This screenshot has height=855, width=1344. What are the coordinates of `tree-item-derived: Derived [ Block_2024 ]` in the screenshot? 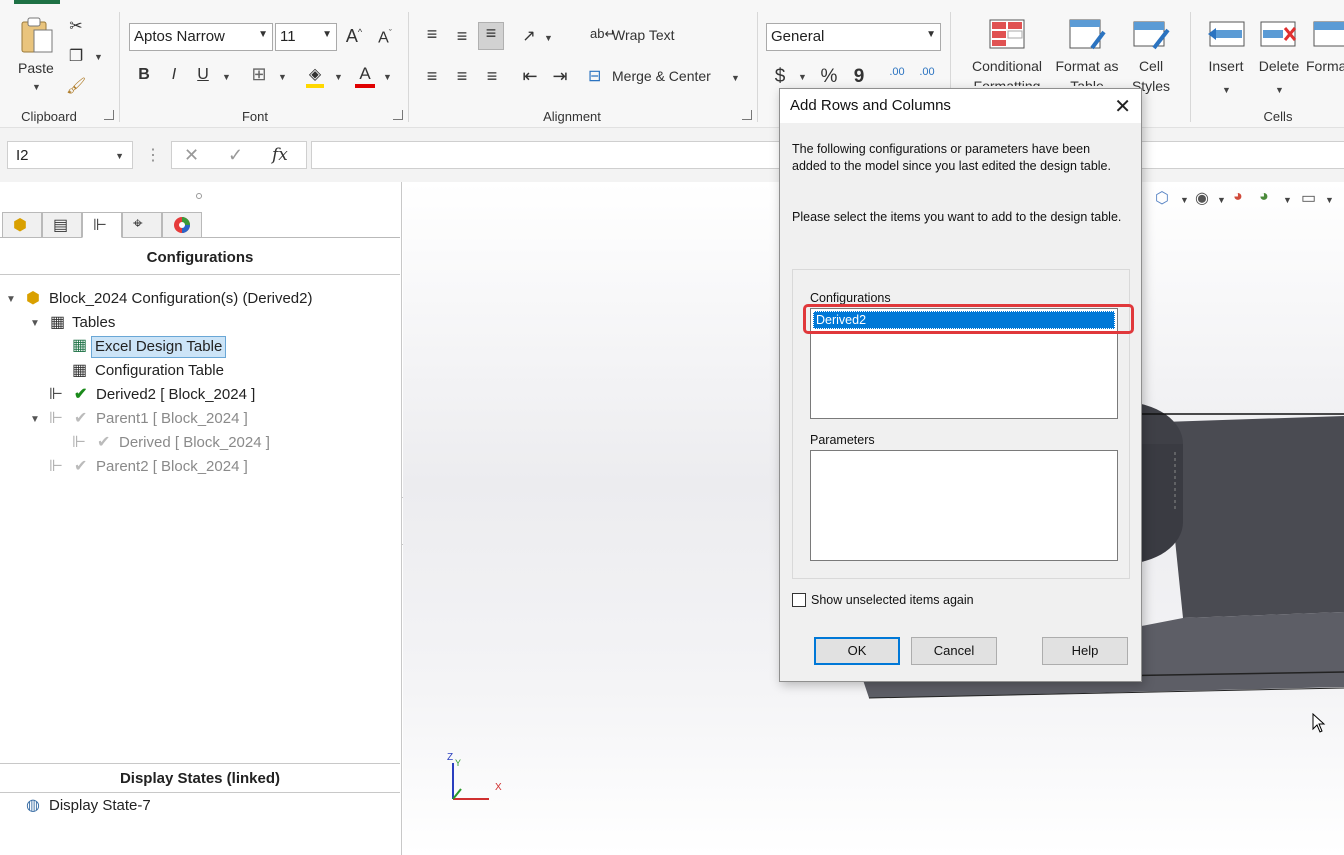 It's located at (194, 443).